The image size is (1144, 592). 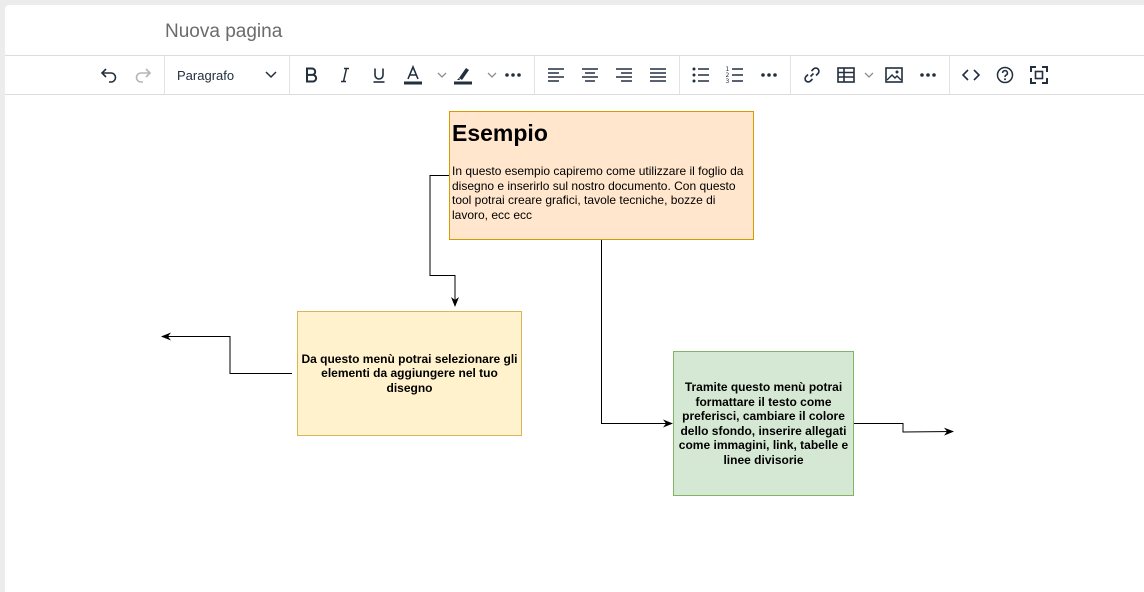 I want to click on align-center-button, so click(x=590, y=75).